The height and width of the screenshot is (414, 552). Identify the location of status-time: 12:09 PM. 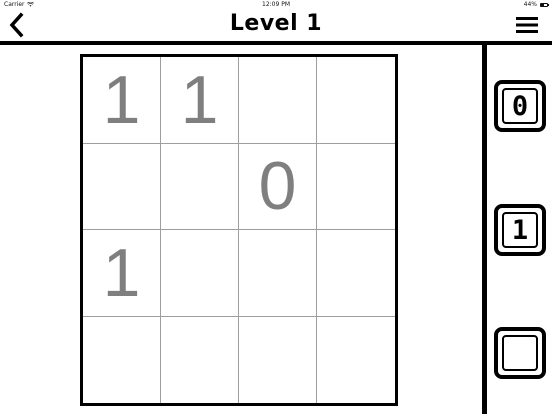
(276, 4).